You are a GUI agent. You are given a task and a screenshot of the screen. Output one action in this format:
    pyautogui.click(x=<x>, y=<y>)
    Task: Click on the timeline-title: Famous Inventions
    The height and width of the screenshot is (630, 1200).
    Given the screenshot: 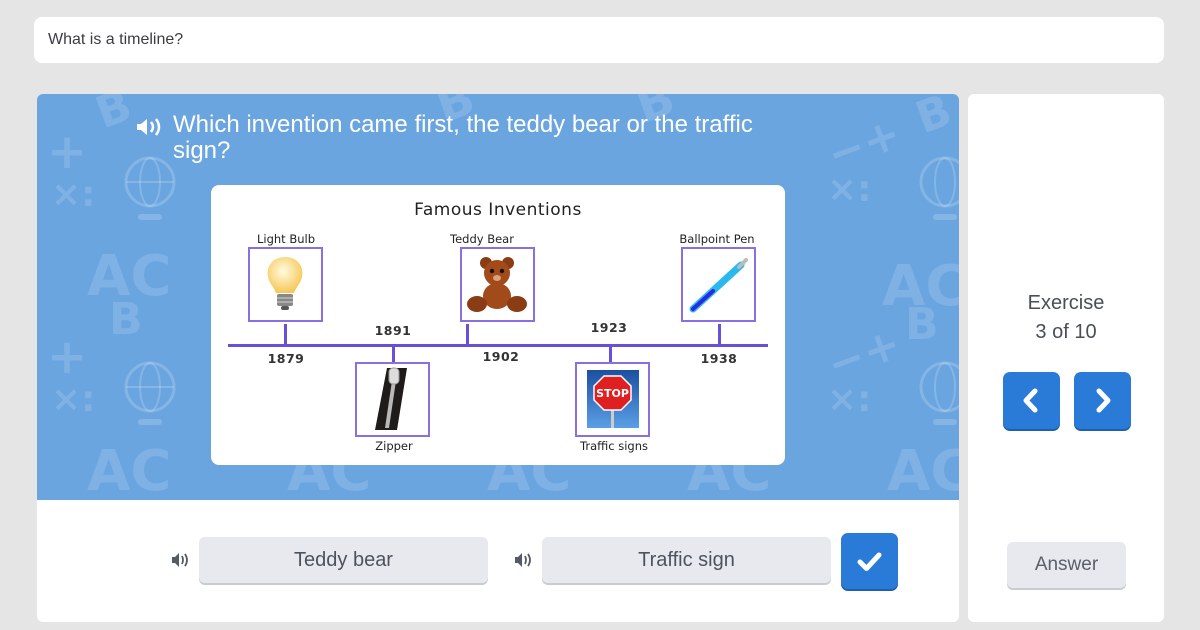 What is the action you would take?
    pyautogui.click(x=498, y=210)
    